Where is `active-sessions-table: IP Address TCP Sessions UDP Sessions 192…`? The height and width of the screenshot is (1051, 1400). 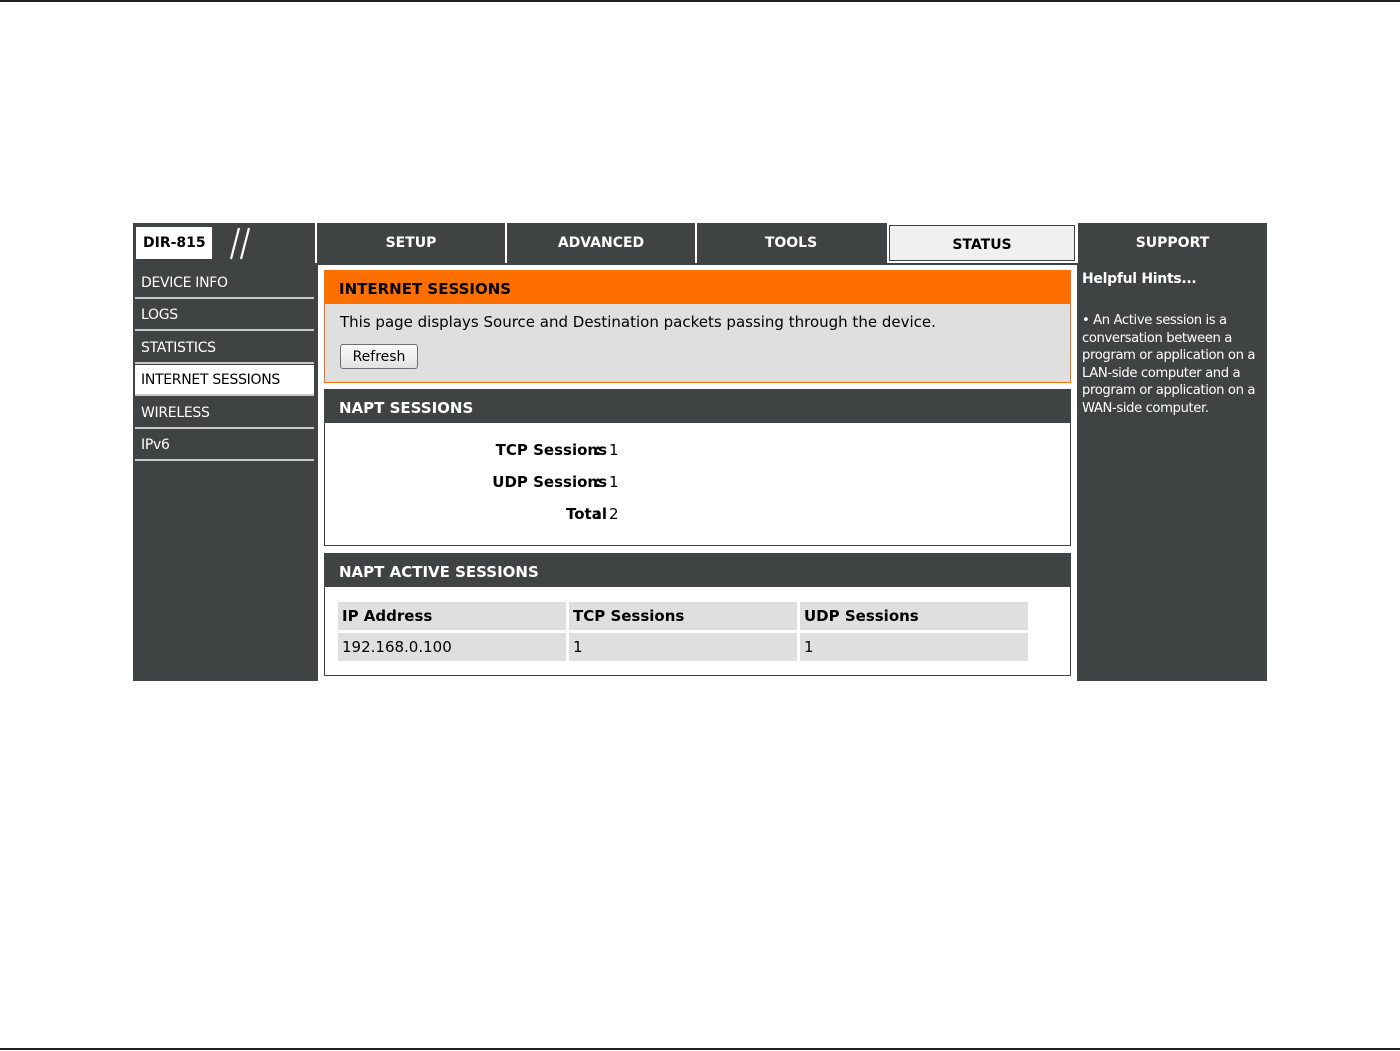
active-sessions-table: IP Address TCP Sessions UDP Sessions 192… is located at coordinates (683, 631).